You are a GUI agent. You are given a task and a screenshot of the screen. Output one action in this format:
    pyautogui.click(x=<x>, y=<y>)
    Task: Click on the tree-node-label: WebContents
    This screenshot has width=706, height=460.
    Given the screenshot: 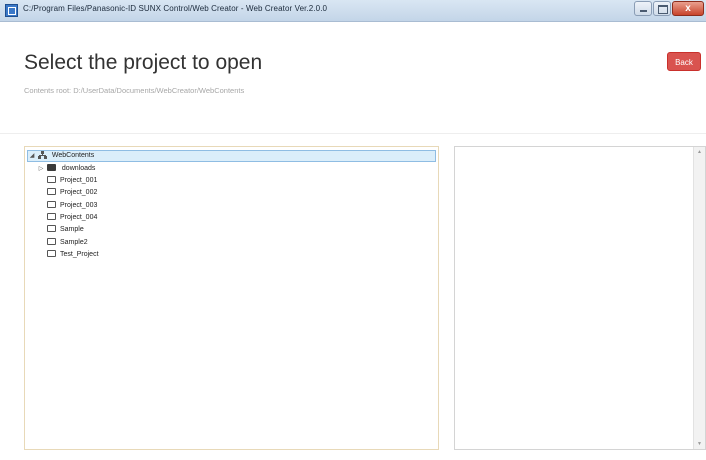 What is the action you would take?
    pyautogui.click(x=73, y=155)
    